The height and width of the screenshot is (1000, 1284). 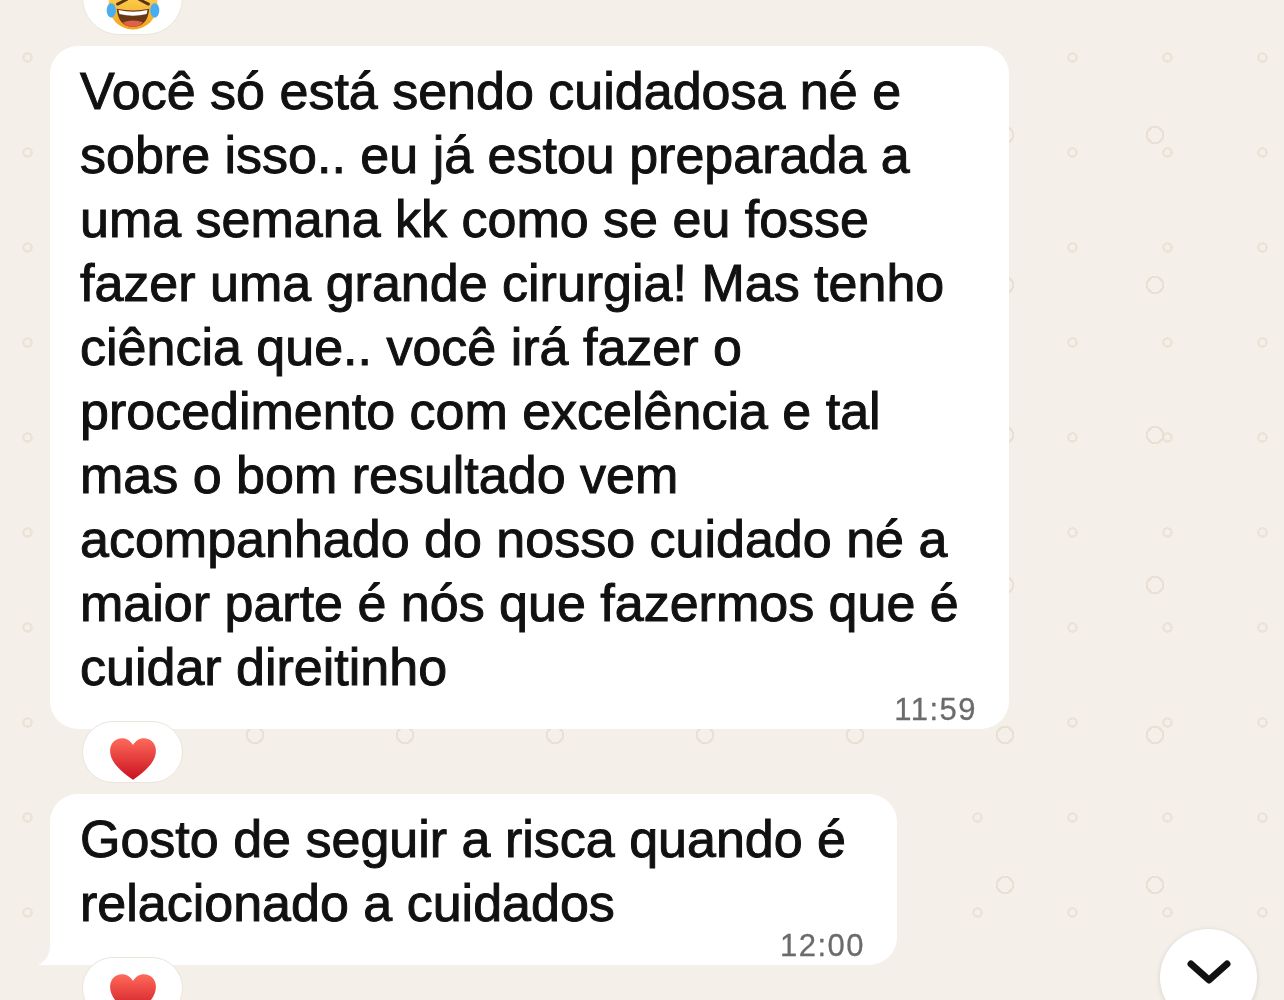 What do you see at coordinates (935, 710) in the screenshot?
I see `message-time: 11:59` at bounding box center [935, 710].